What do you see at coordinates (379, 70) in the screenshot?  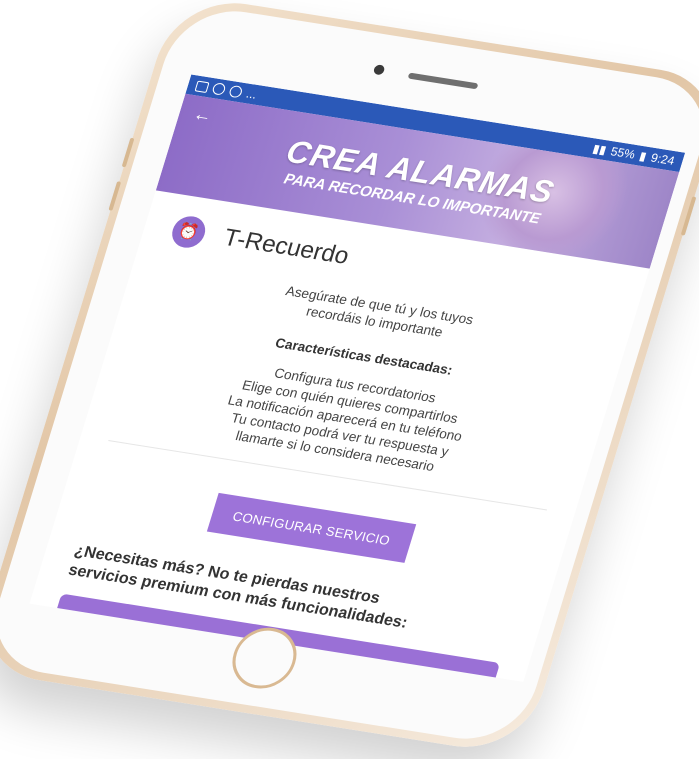 I see `front-camera` at bounding box center [379, 70].